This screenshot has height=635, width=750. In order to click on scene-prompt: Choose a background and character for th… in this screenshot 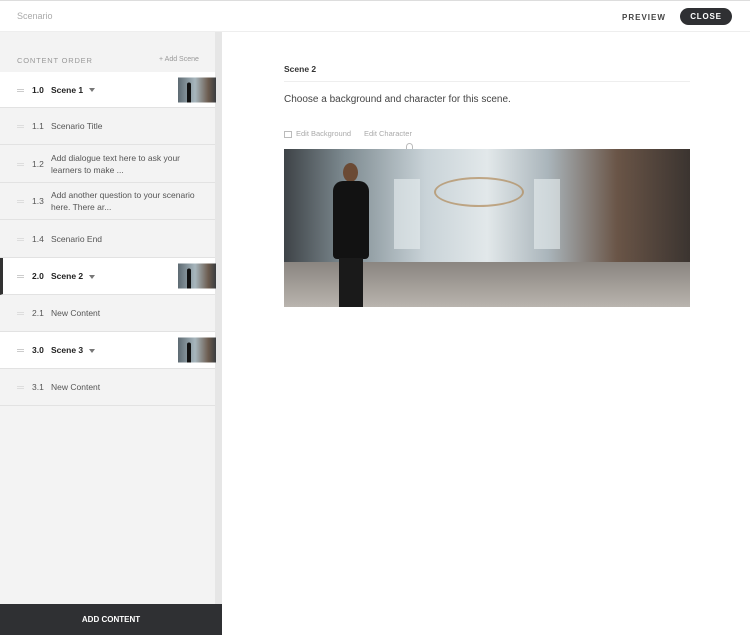, I will do `click(397, 99)`.